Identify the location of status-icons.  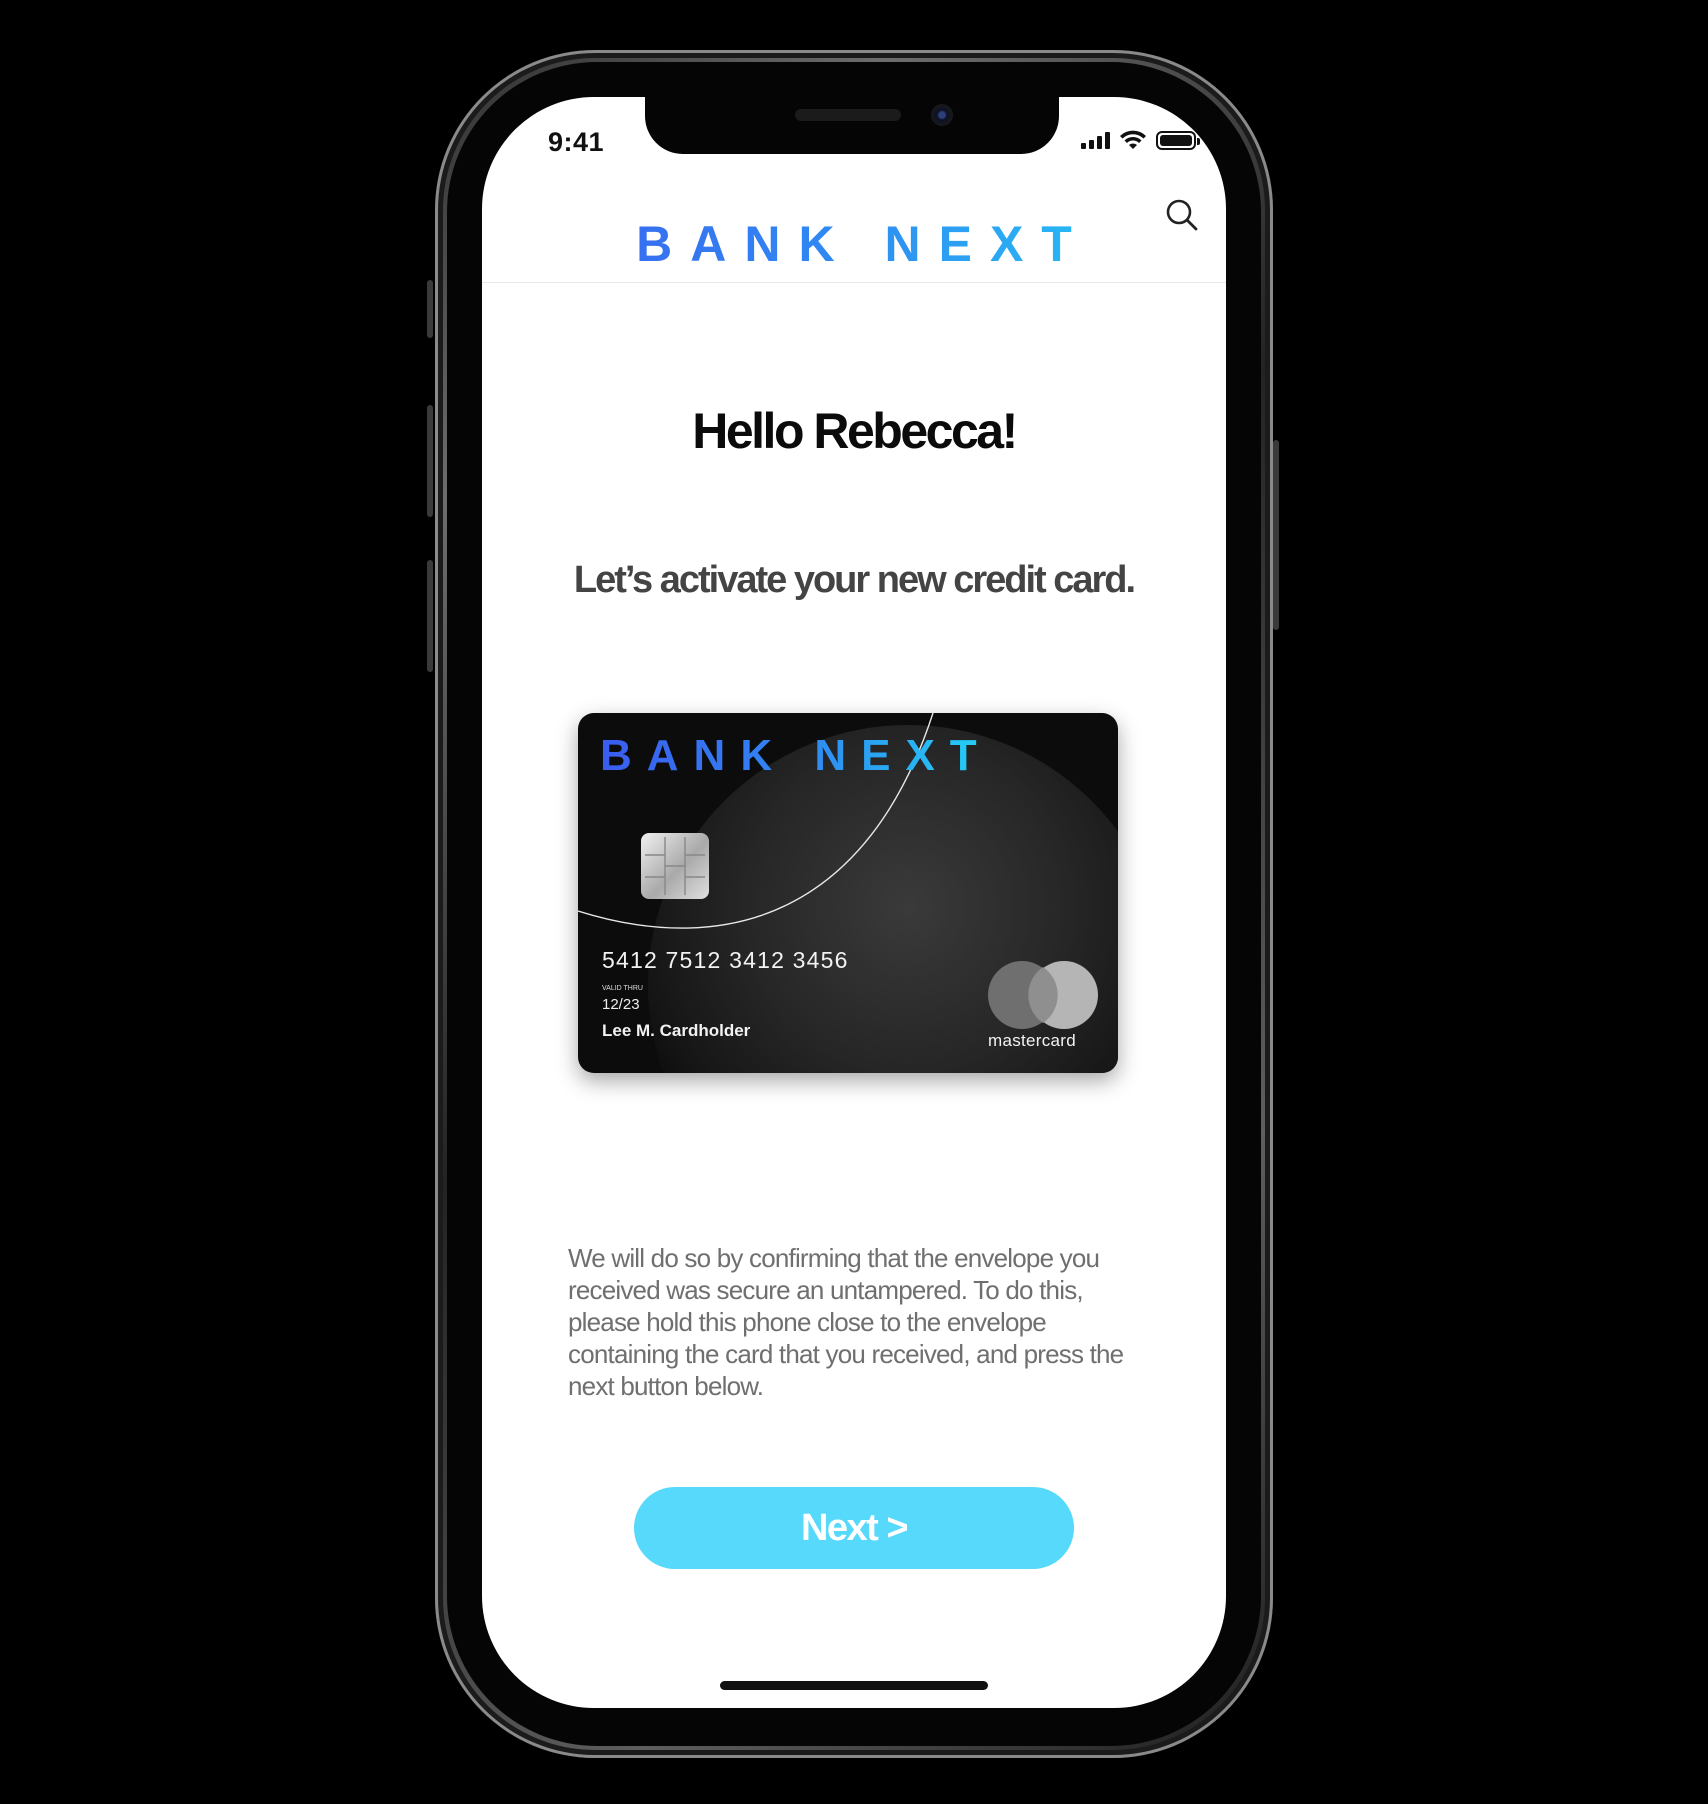
(1140, 140).